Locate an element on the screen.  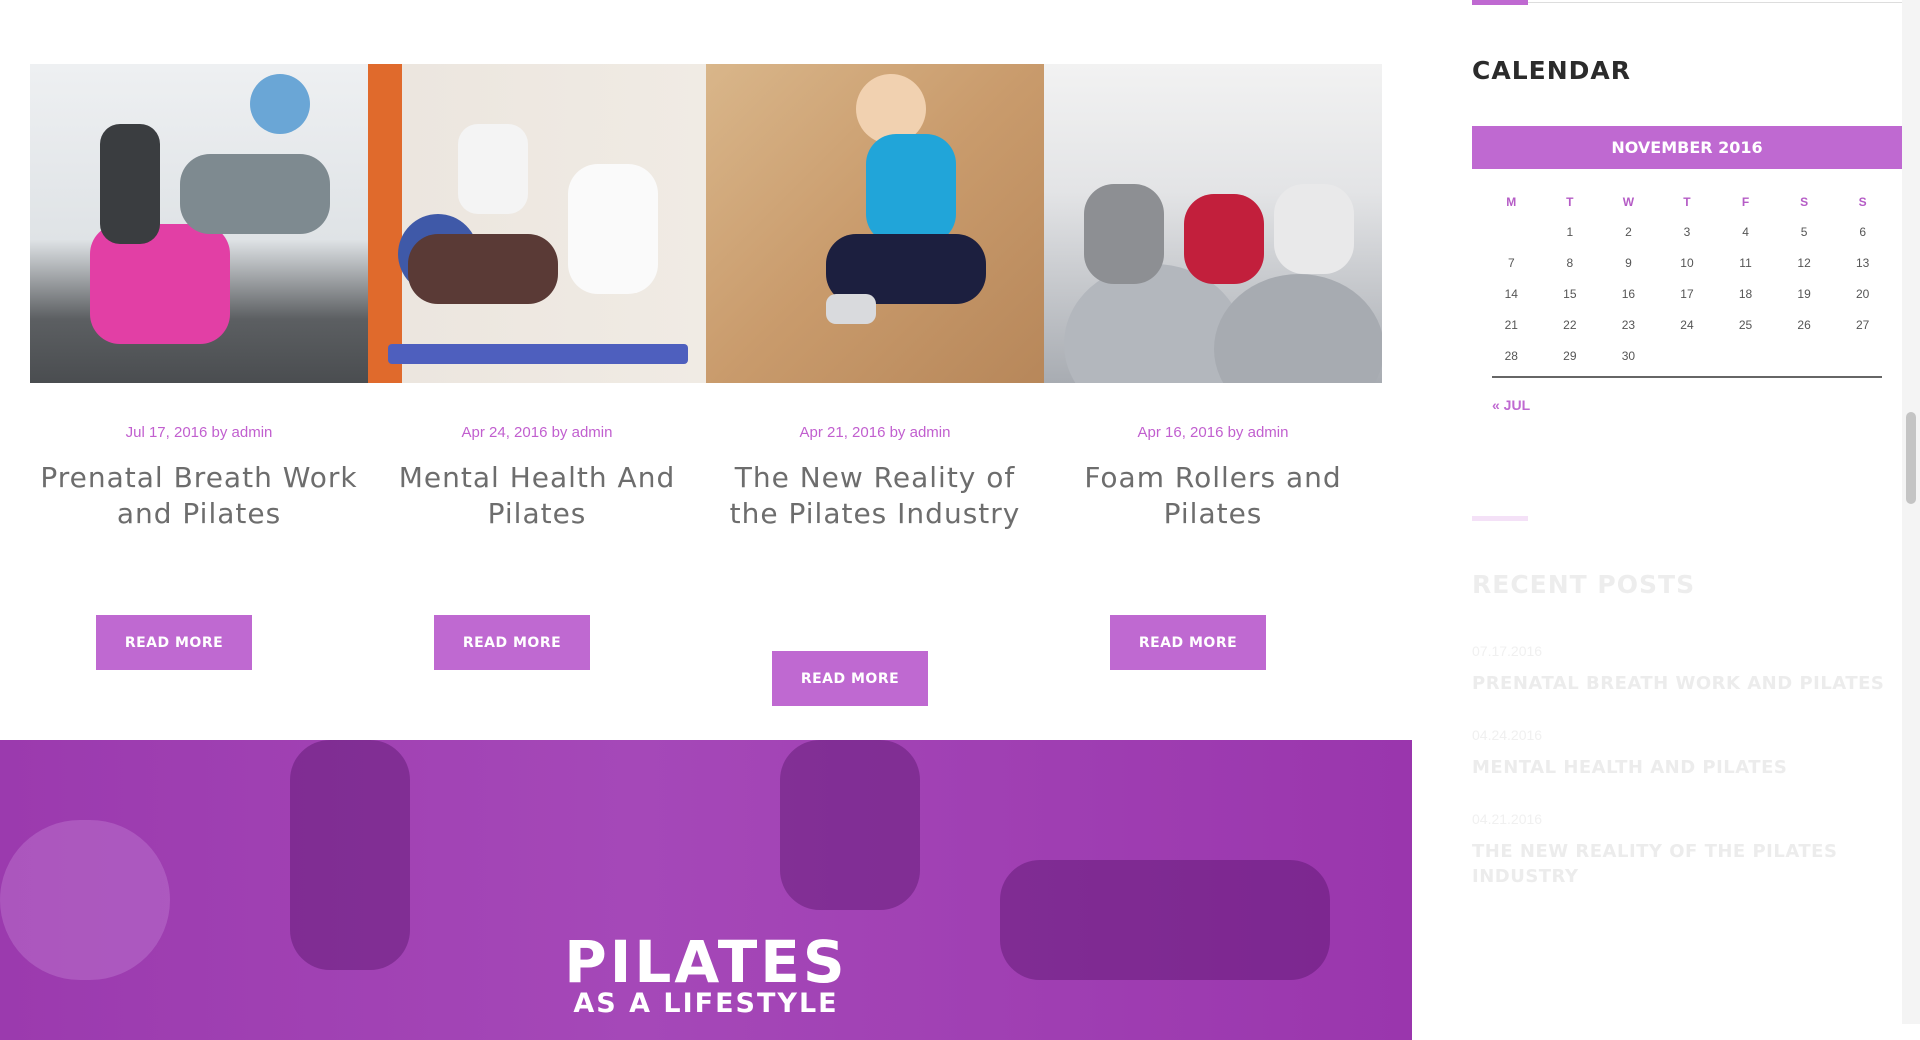
day-cell: 24 is located at coordinates (1687, 324).